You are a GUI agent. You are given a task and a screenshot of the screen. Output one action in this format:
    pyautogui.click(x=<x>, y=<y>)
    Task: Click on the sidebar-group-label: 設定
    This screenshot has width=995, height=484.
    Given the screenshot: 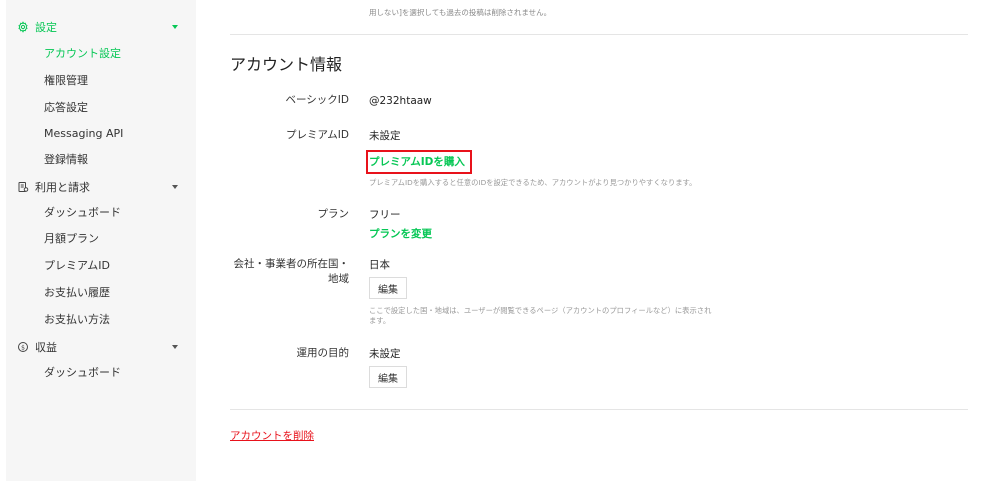 What is the action you would take?
    pyautogui.click(x=46, y=27)
    